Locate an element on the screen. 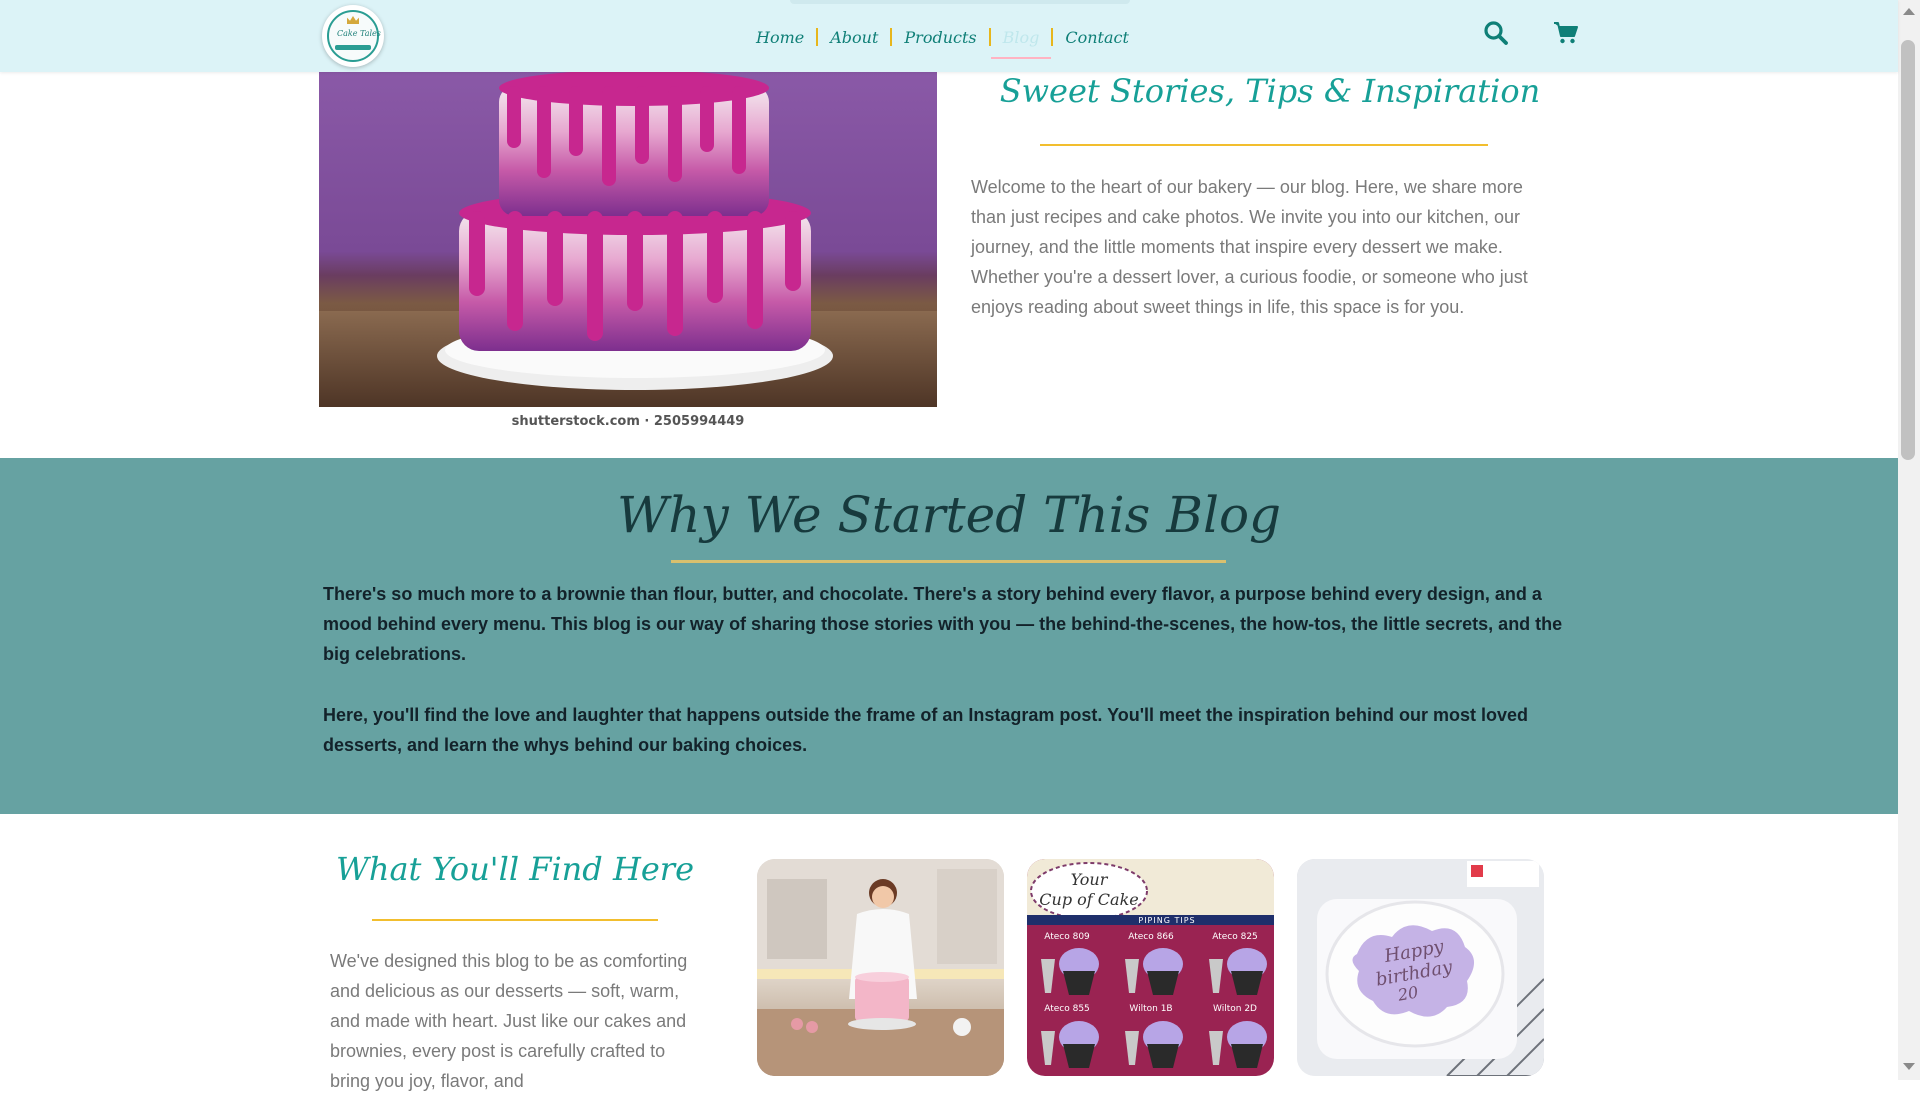 The width and height of the screenshot is (1920, 1096). hero-cake-image is located at coordinates (628, 234).